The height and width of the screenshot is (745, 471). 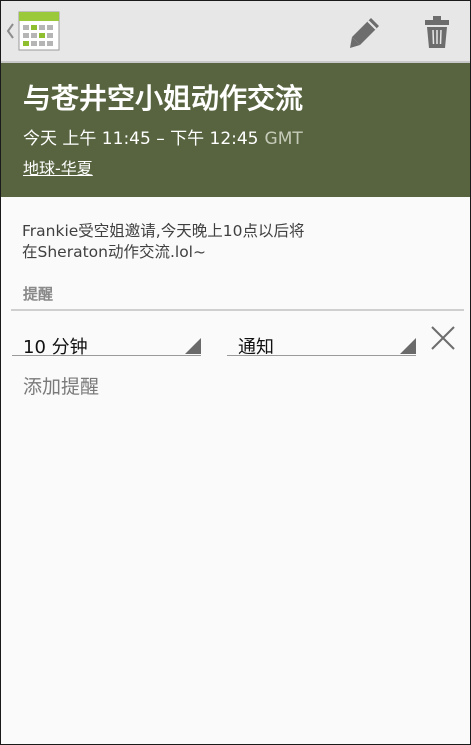 What do you see at coordinates (256, 347) in the screenshot?
I see `reminder-method-value: 通知` at bounding box center [256, 347].